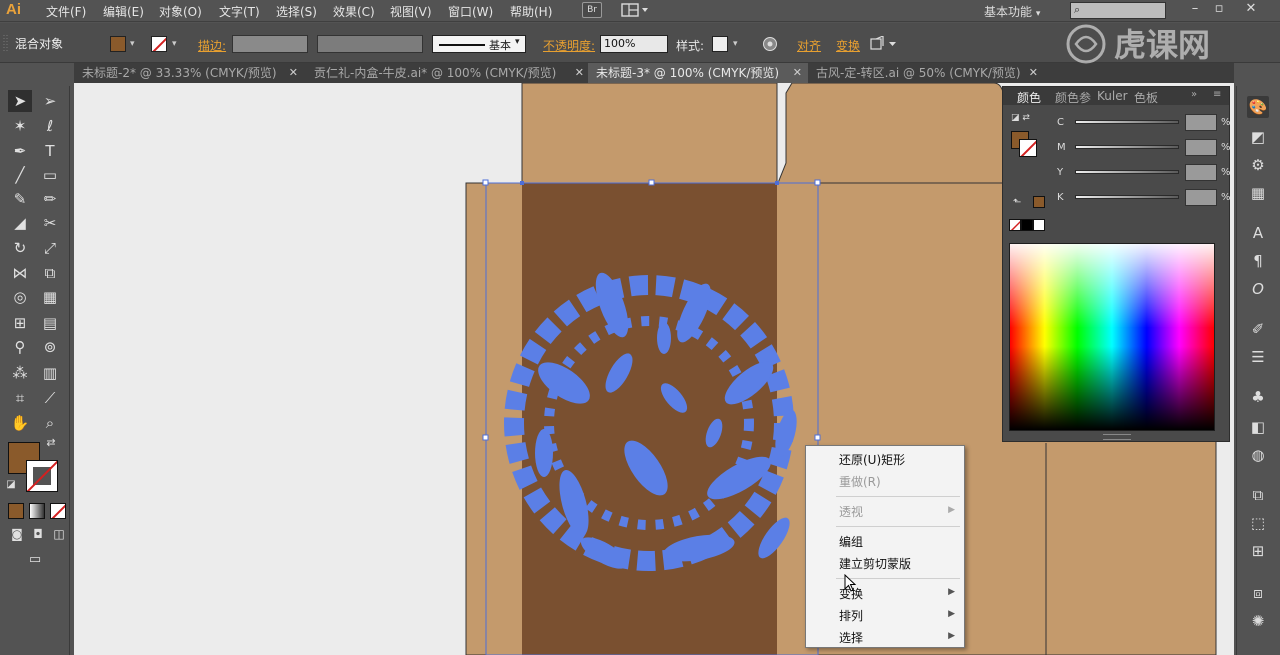  Describe the element at coordinates (1127, 197) in the screenshot. I see `channel-slider-k` at that location.